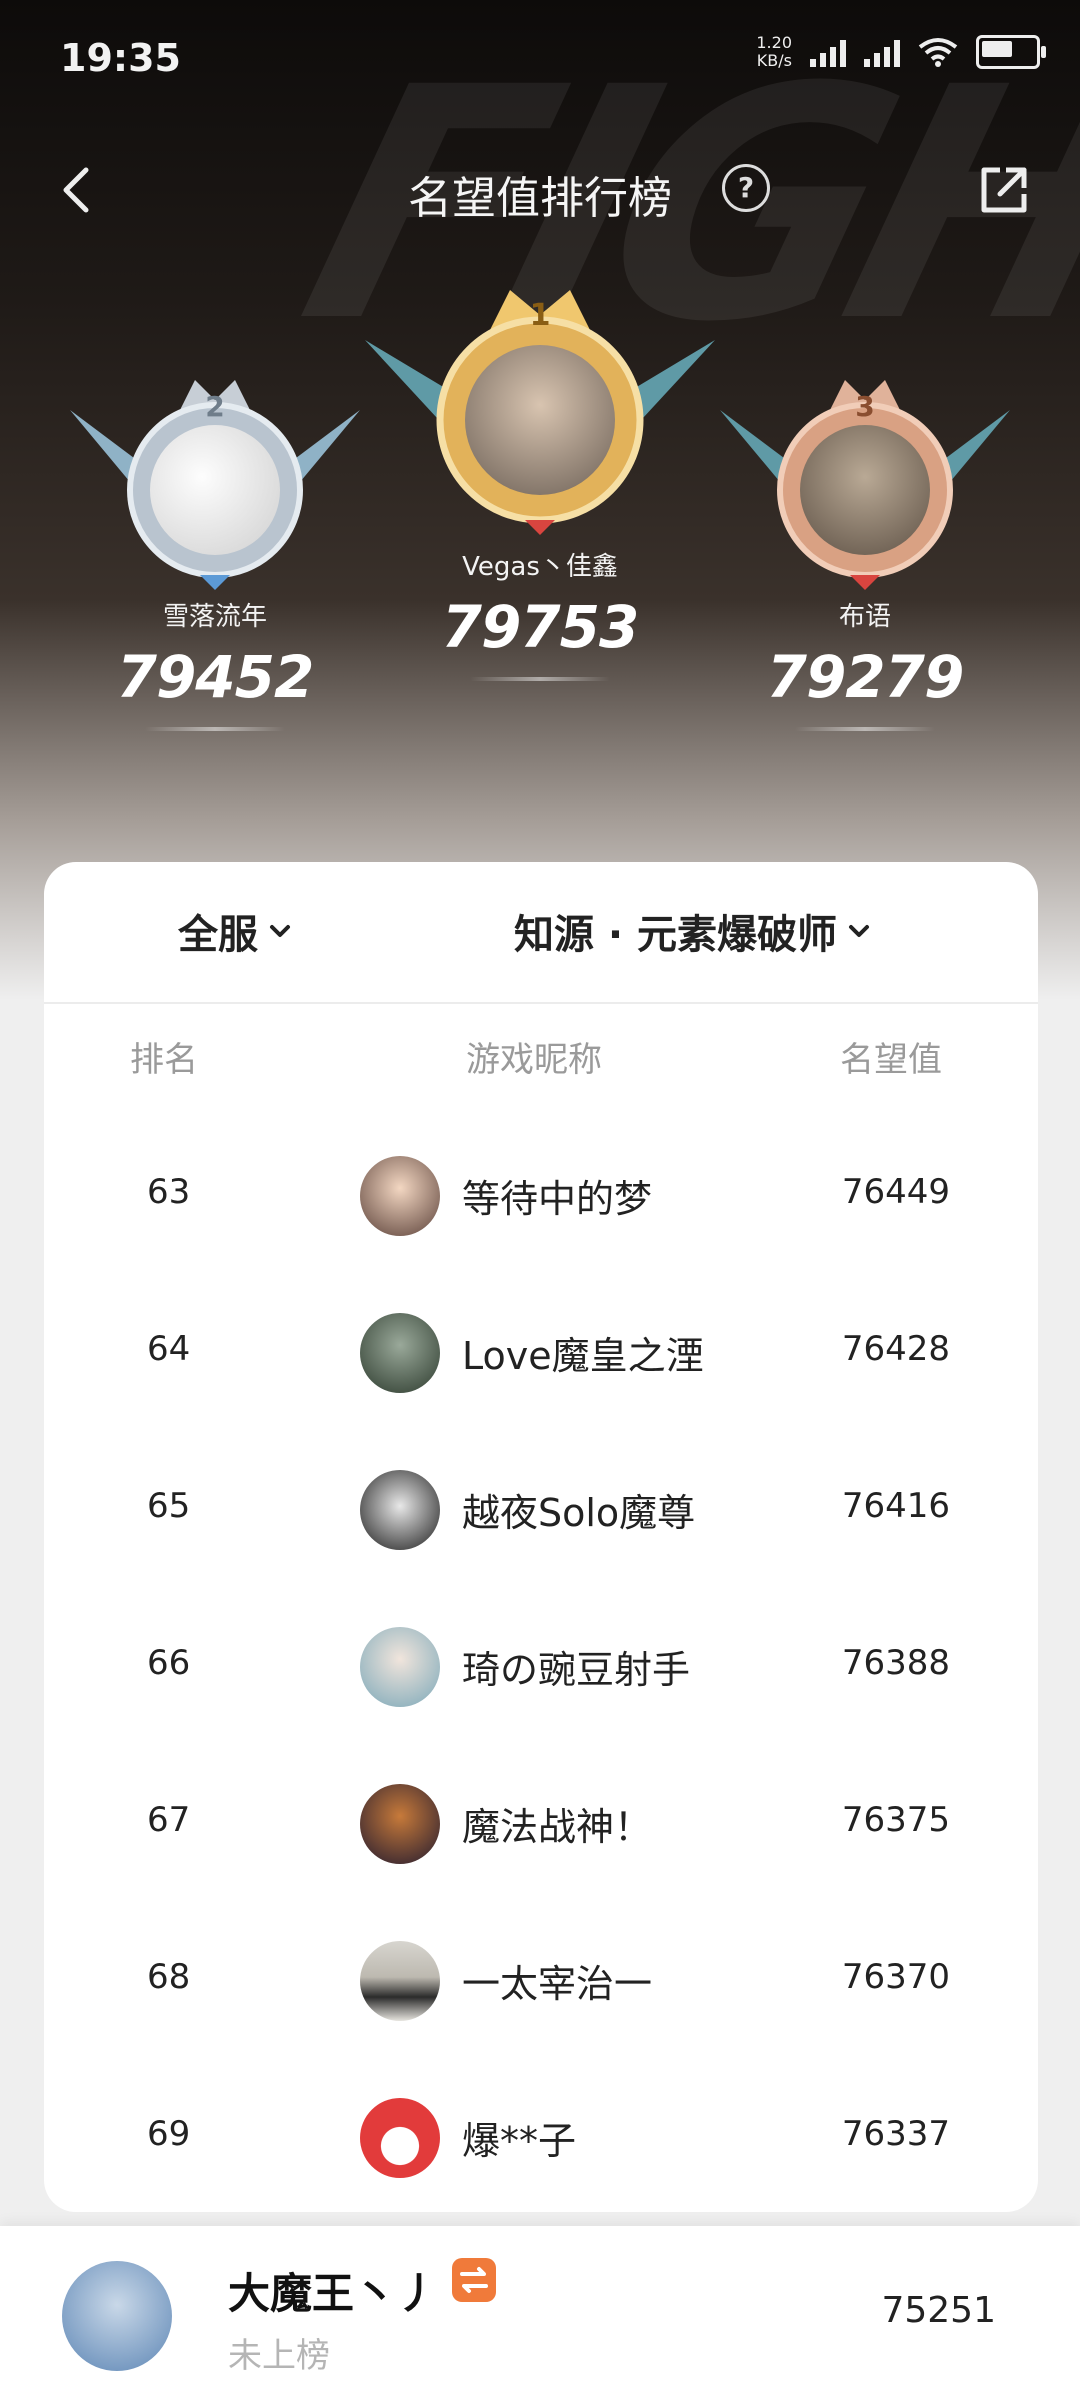  I want to click on server-filter: 全服, so click(235, 931).